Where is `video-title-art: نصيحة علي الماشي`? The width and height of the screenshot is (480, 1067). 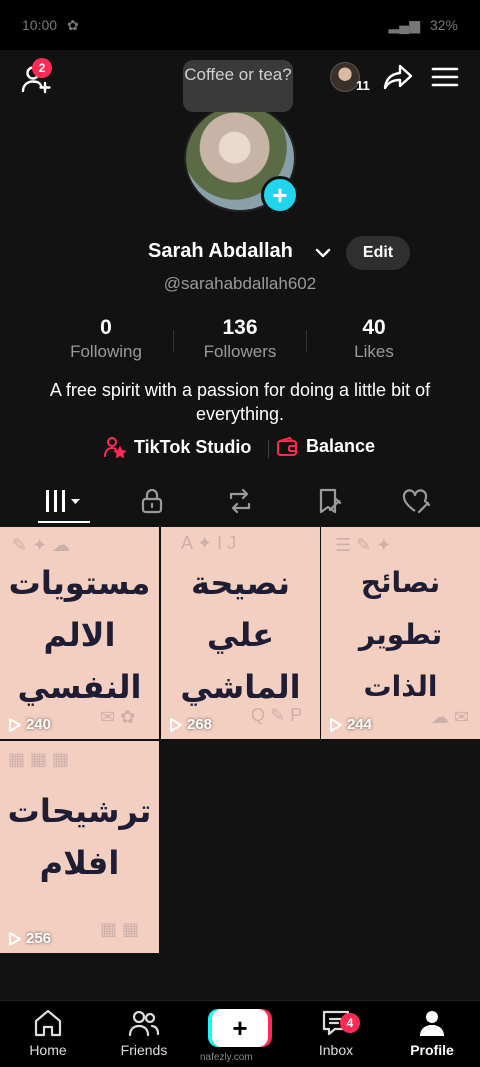
video-title-art: نصيحة علي الماشي is located at coordinates (240, 635).